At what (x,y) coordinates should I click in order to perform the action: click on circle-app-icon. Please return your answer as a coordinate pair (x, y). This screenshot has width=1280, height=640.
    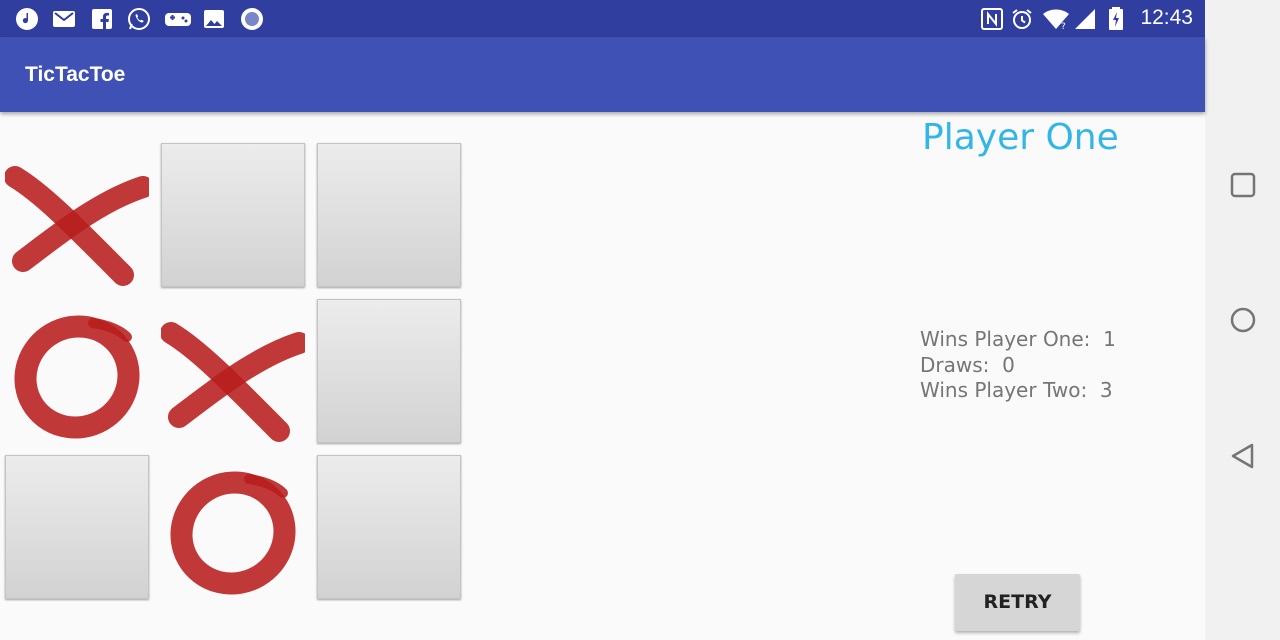
    Looking at the image, I should click on (252, 19).